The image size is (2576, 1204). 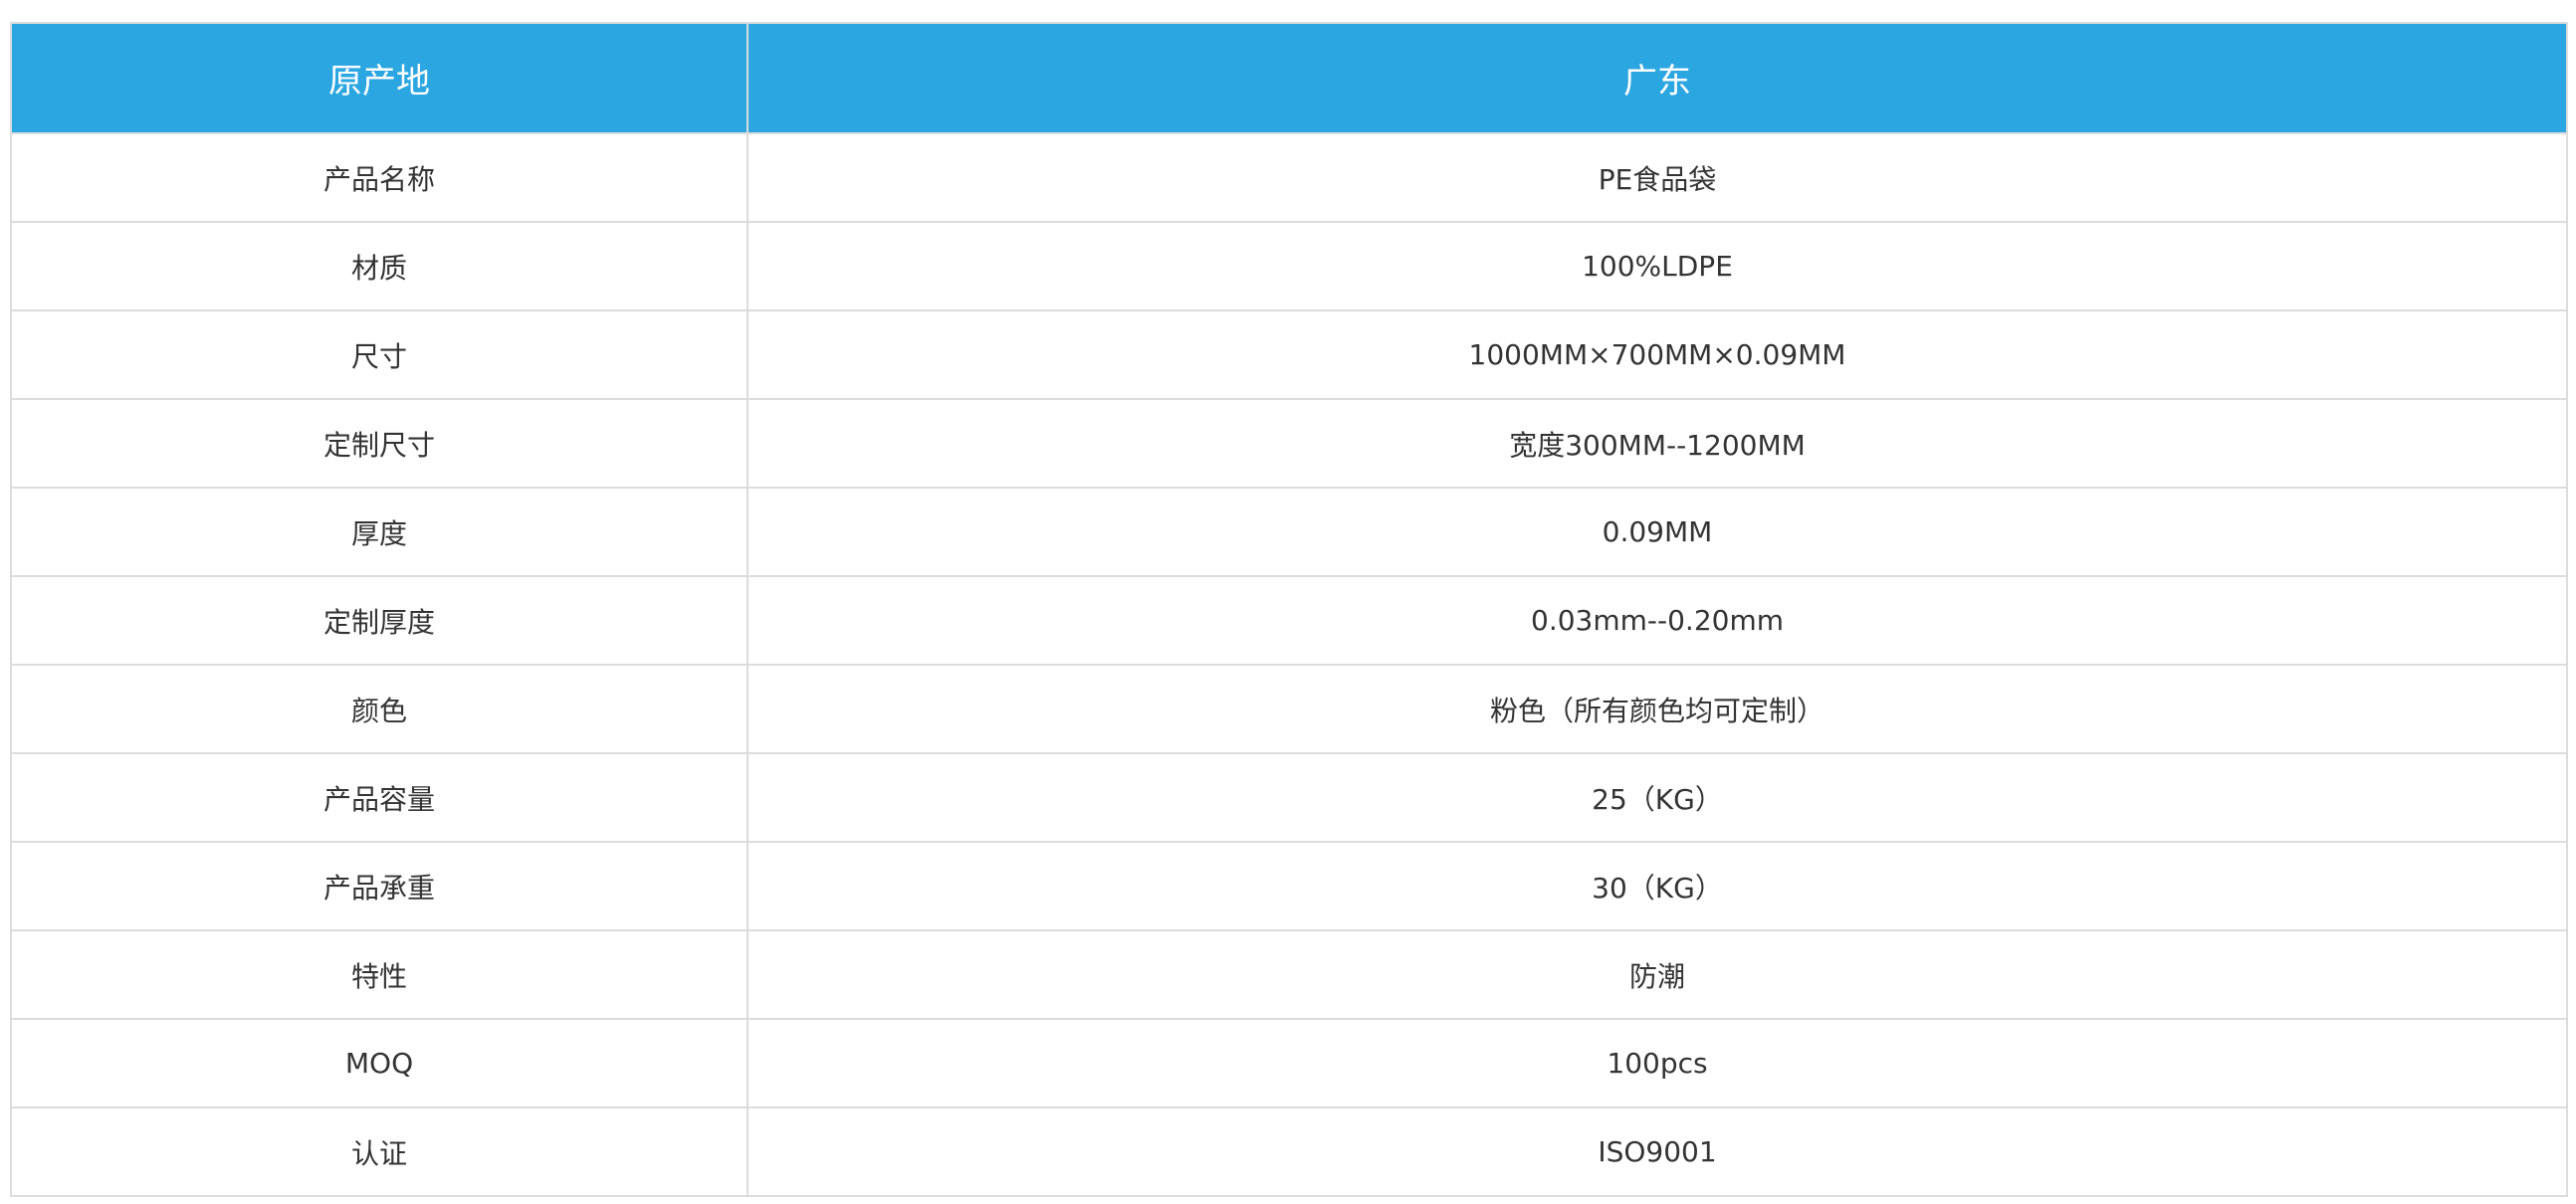 I want to click on row-label-cell: 认证, so click(x=379, y=1151).